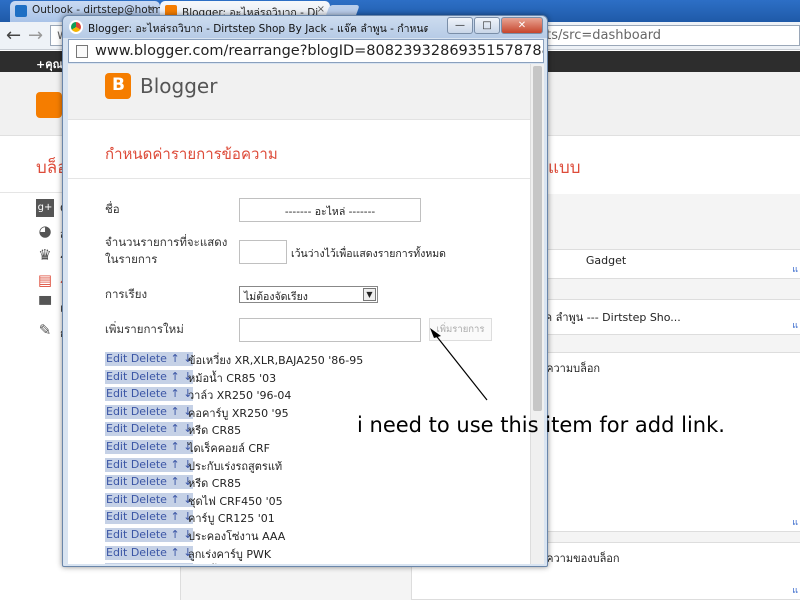 This screenshot has width=800, height=600. I want to click on name-field: ------- อะไหล่ -------, so click(330, 210).